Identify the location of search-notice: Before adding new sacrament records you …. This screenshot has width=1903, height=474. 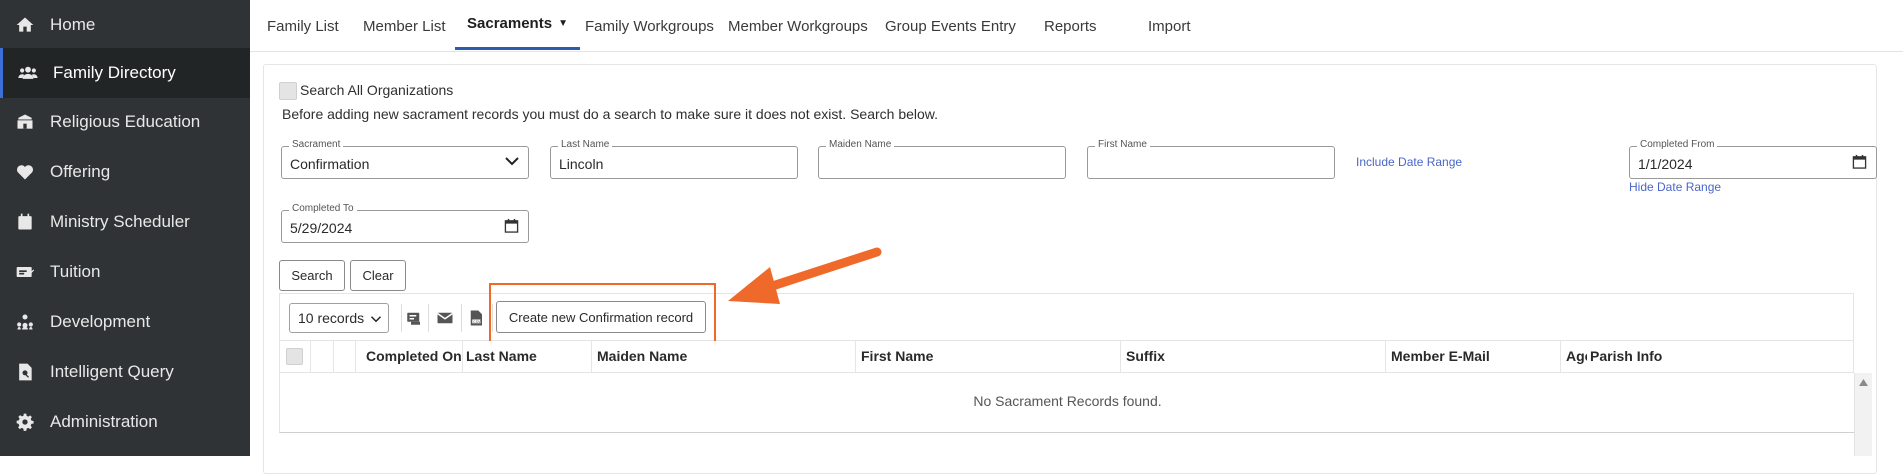
(610, 114).